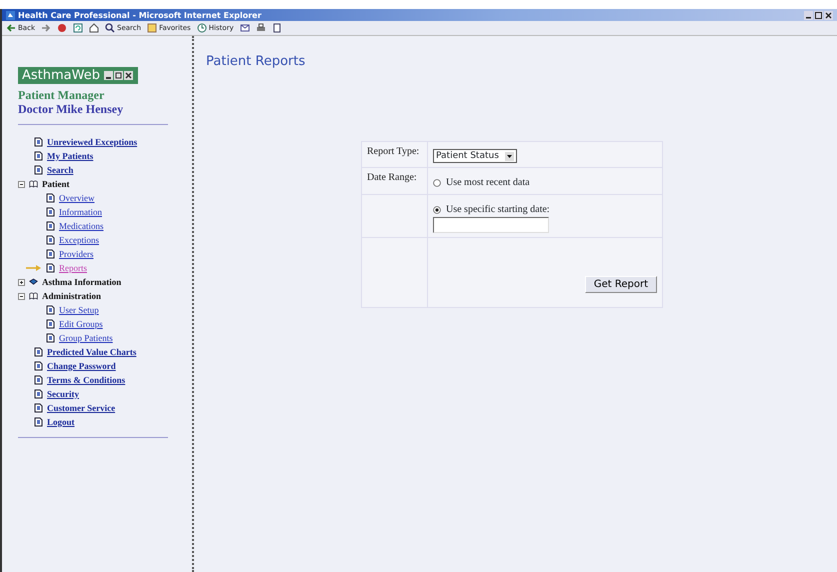 The image size is (837, 572). I want to click on page-heading: Patient Reports, so click(256, 61).